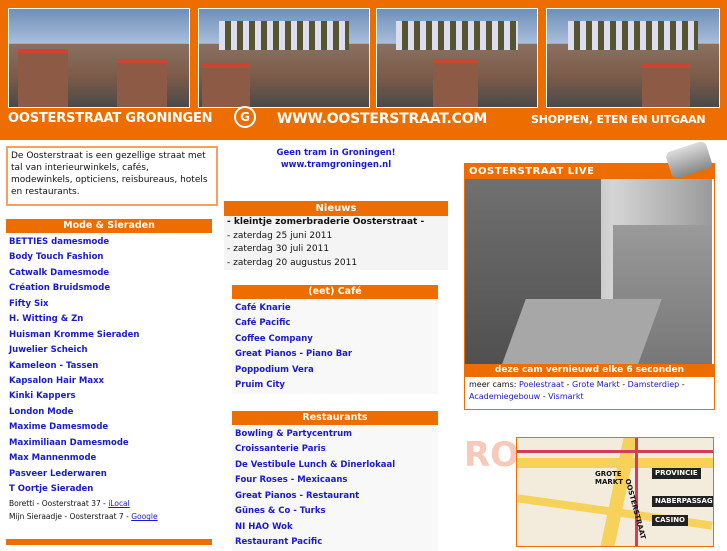  I want to click on mode-link: London Mode, so click(109, 412).